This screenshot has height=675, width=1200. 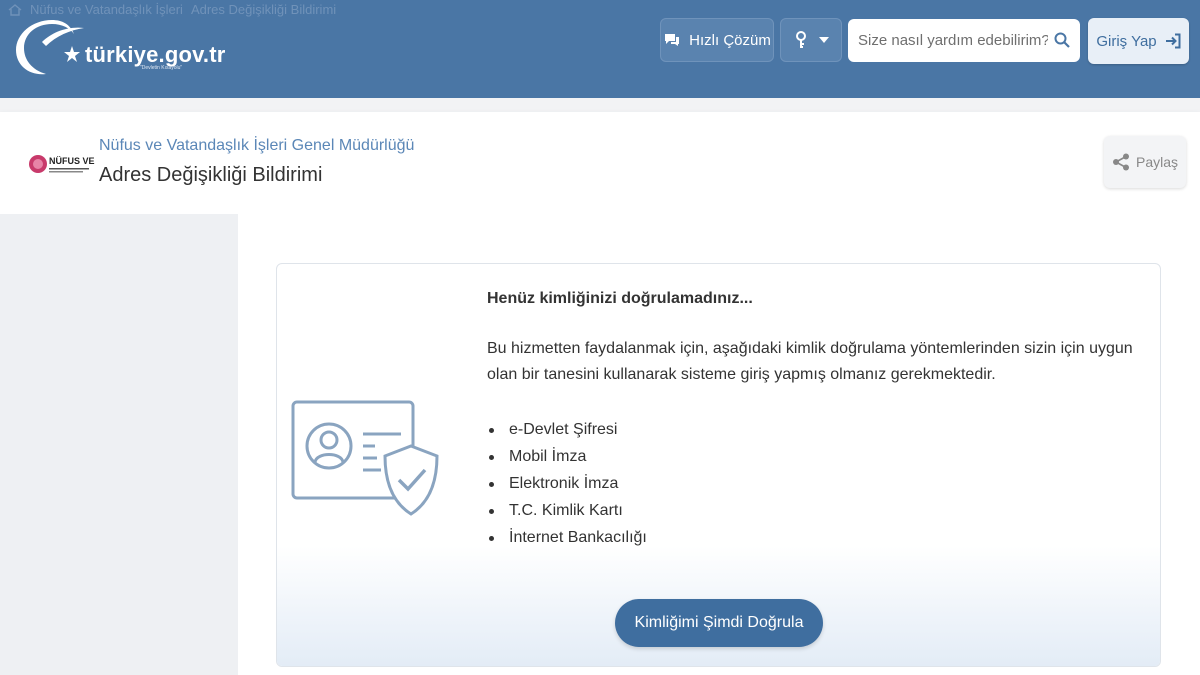 What do you see at coordinates (948, 40) in the screenshot?
I see `search-input` at bounding box center [948, 40].